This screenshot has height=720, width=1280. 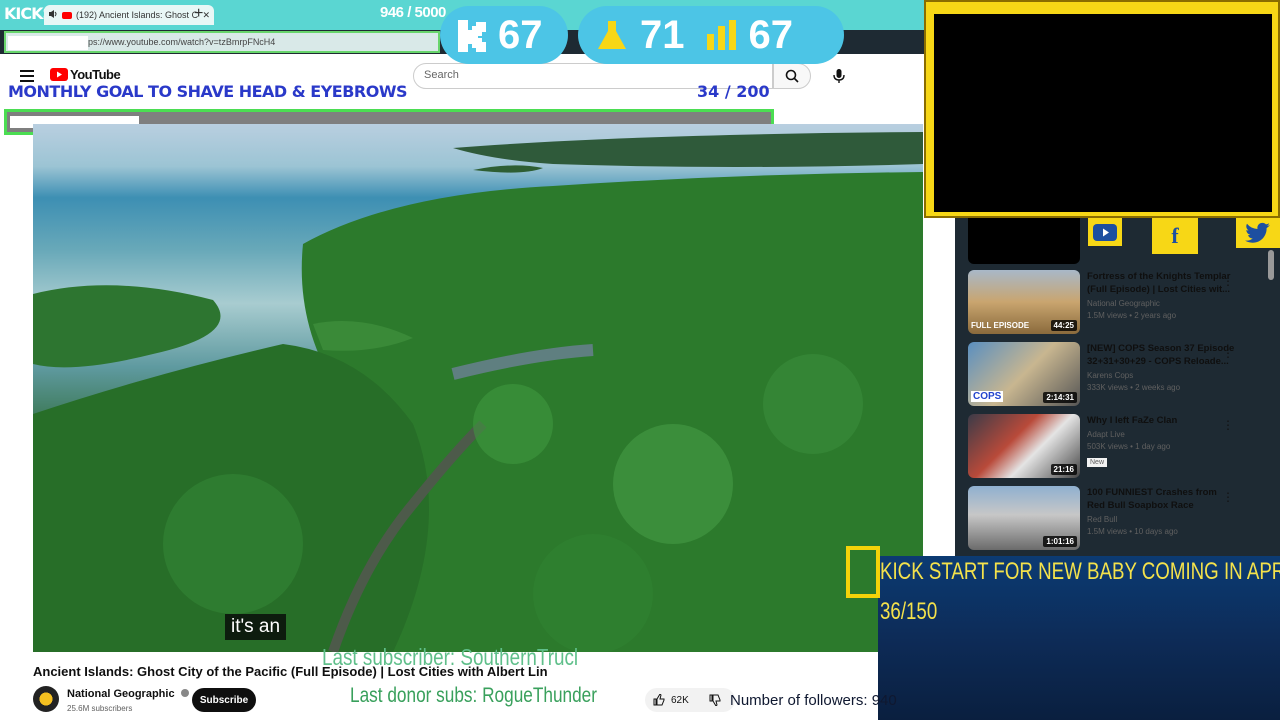 What do you see at coordinates (100, 708) in the screenshot?
I see `channel-subscriber-count: 25.6M subscribers` at bounding box center [100, 708].